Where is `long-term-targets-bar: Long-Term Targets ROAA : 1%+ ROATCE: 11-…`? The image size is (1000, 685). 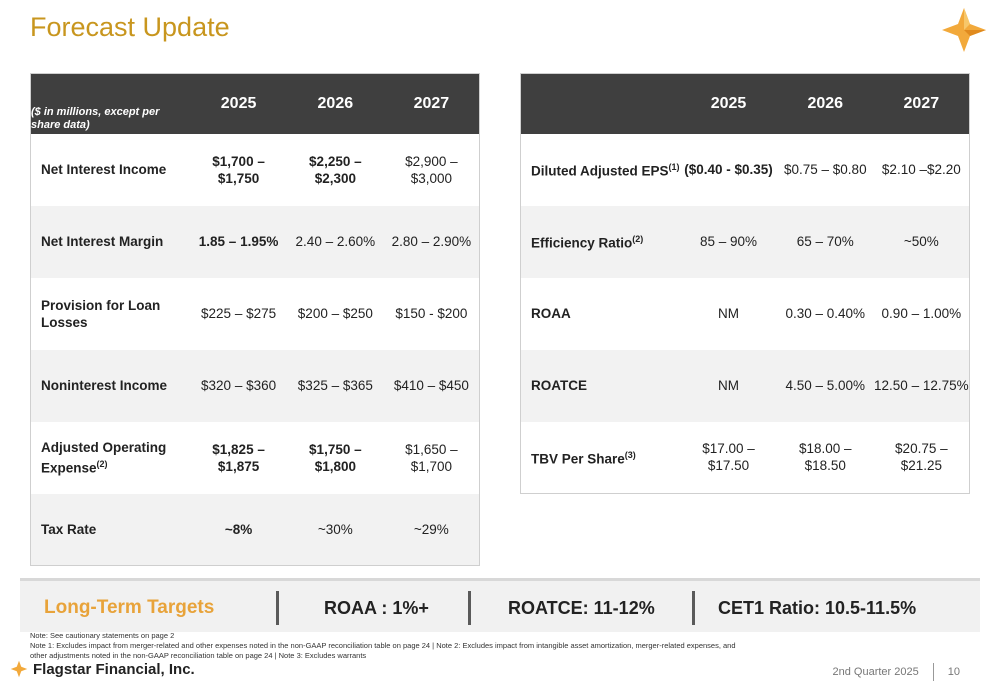
long-term-targets-bar: Long-Term Targets ROAA : 1%+ ROATCE: 11-… is located at coordinates (500, 605).